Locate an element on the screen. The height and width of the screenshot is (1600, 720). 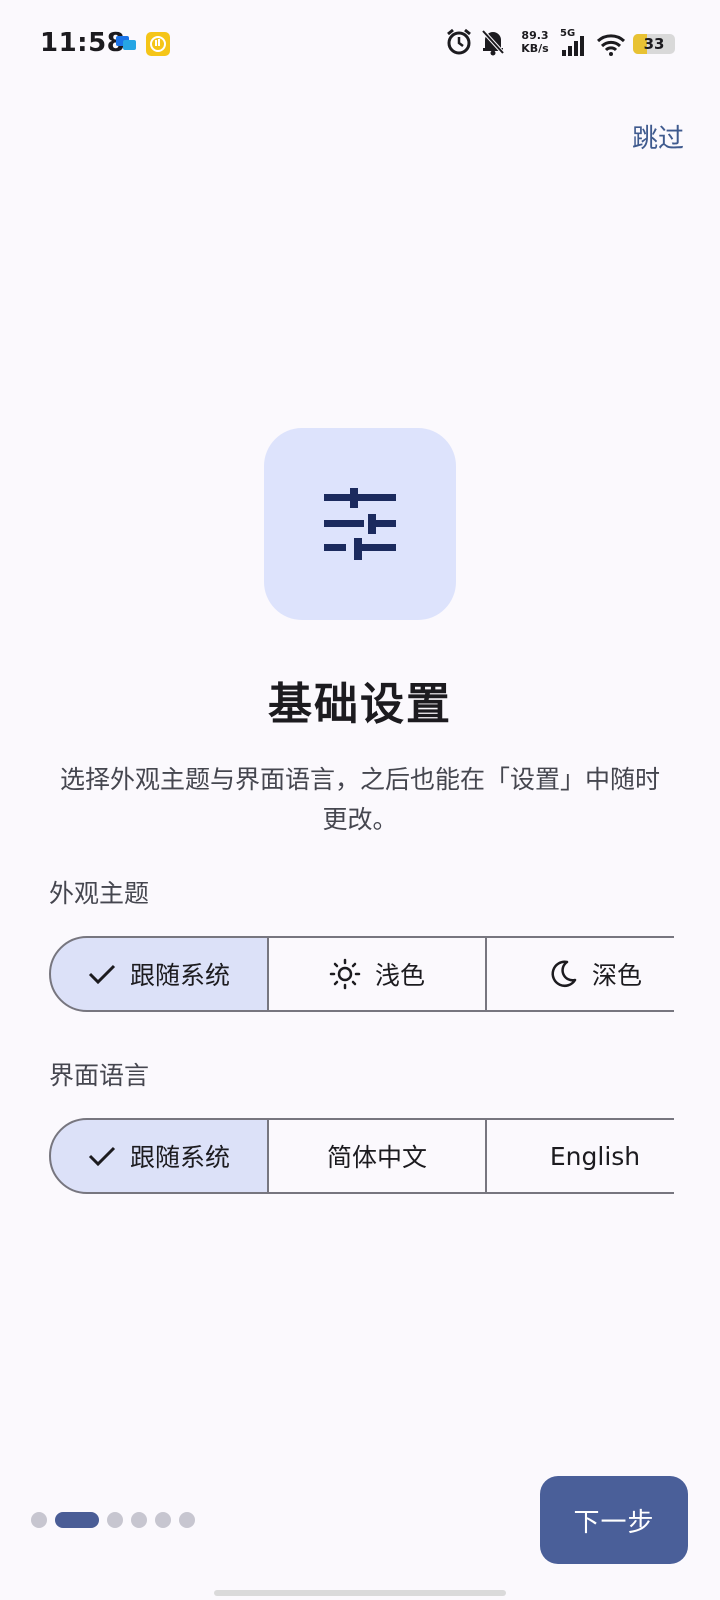
page-indicator is located at coordinates (113, 1520).